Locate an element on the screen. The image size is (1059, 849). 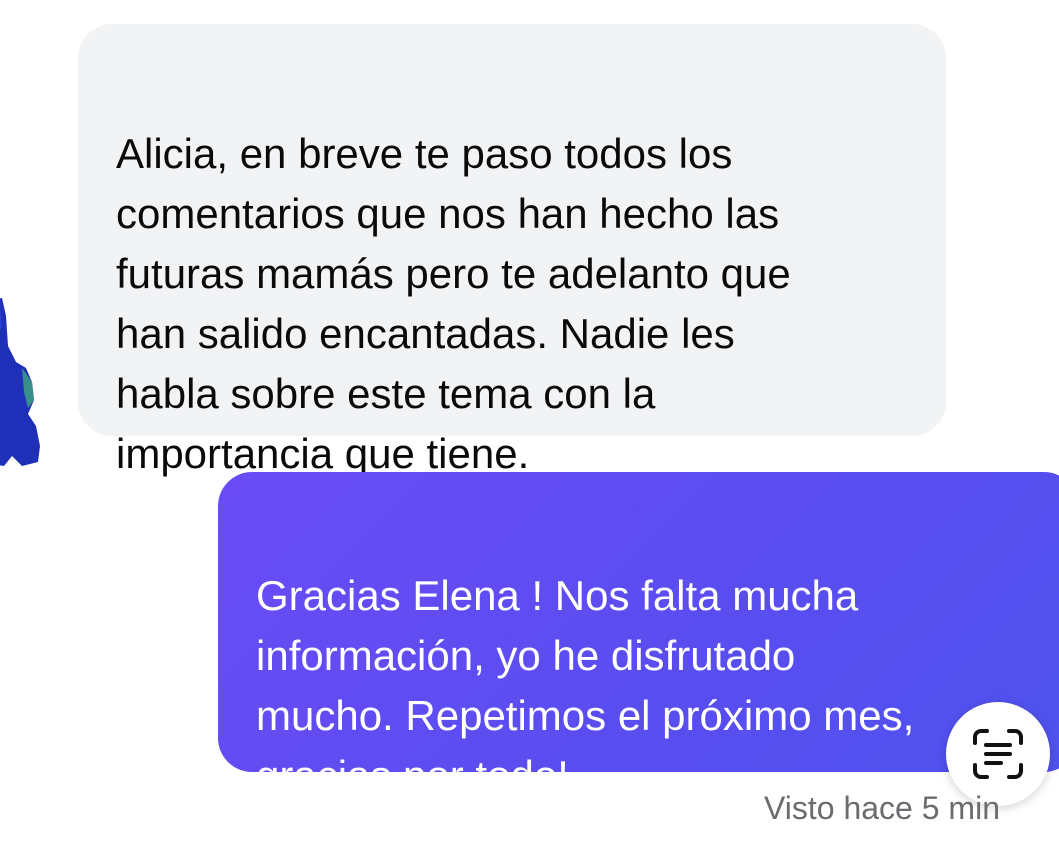
avatar-image is located at coordinates (20, 382).